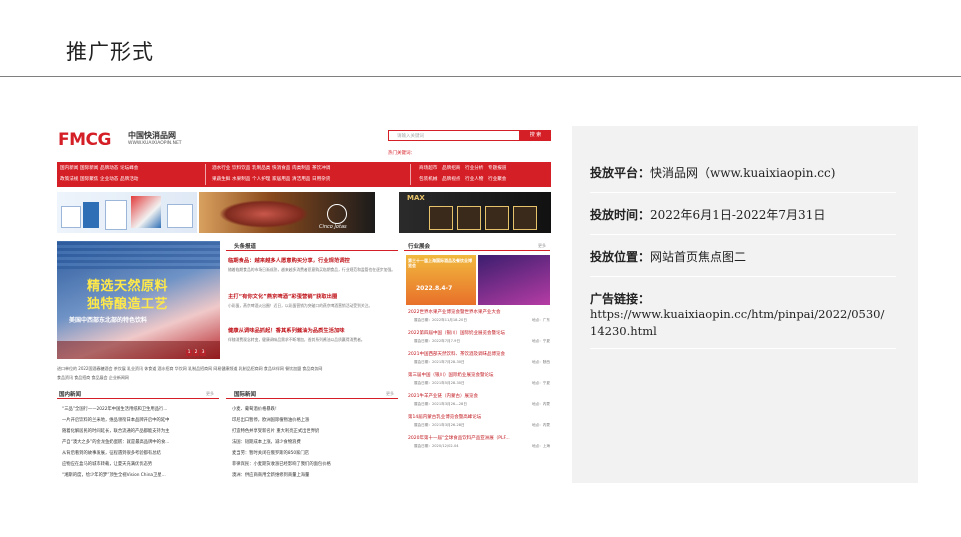 The width and height of the screenshot is (961, 537). What do you see at coordinates (221, 179) in the screenshot?
I see `nav-item: 果蔬生鲜` at bounding box center [221, 179].